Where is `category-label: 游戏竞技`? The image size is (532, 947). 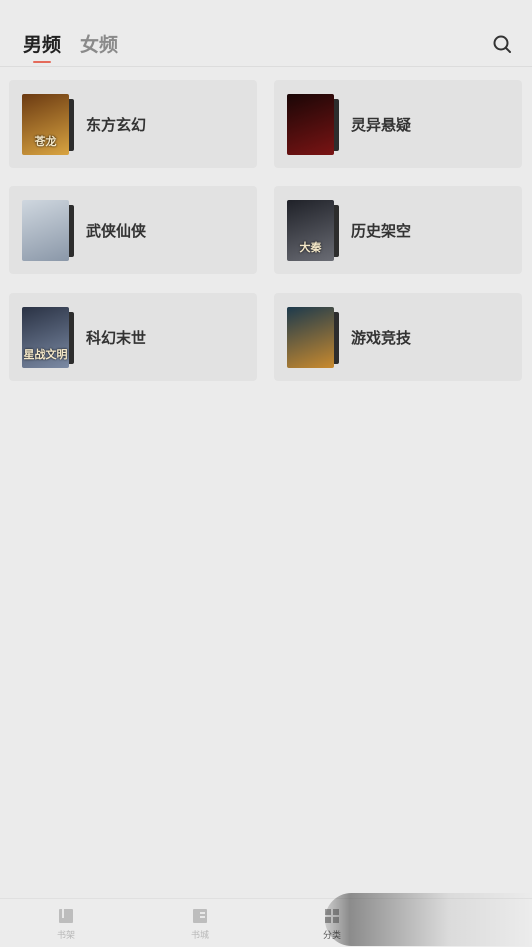 category-label: 游戏竞技 is located at coordinates (381, 338).